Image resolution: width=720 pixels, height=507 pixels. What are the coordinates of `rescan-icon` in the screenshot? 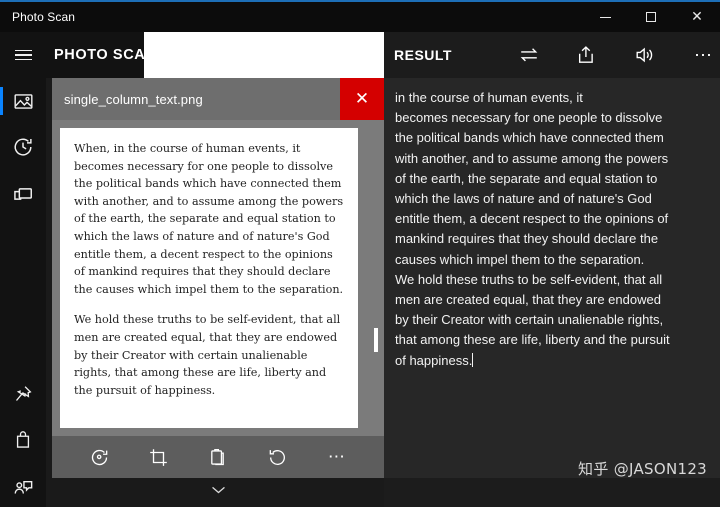 It's located at (99, 457).